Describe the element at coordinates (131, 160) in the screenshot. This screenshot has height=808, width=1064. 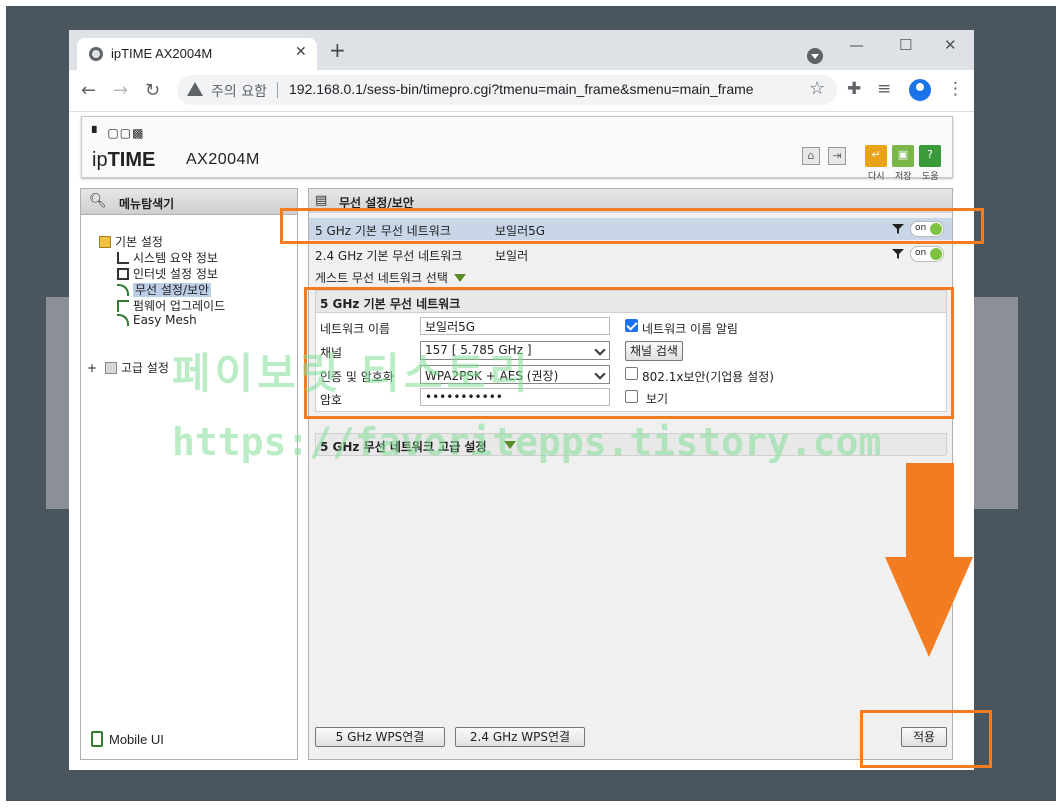
I see `logo-time: TIME` at that location.